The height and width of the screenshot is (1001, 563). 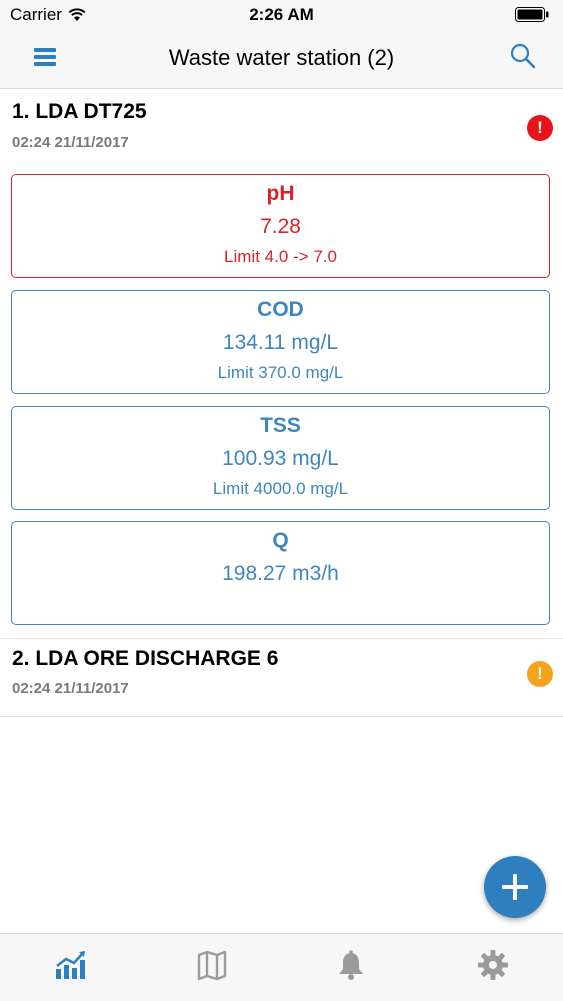 I want to click on page-title: Waste water station (2), so click(x=281, y=57).